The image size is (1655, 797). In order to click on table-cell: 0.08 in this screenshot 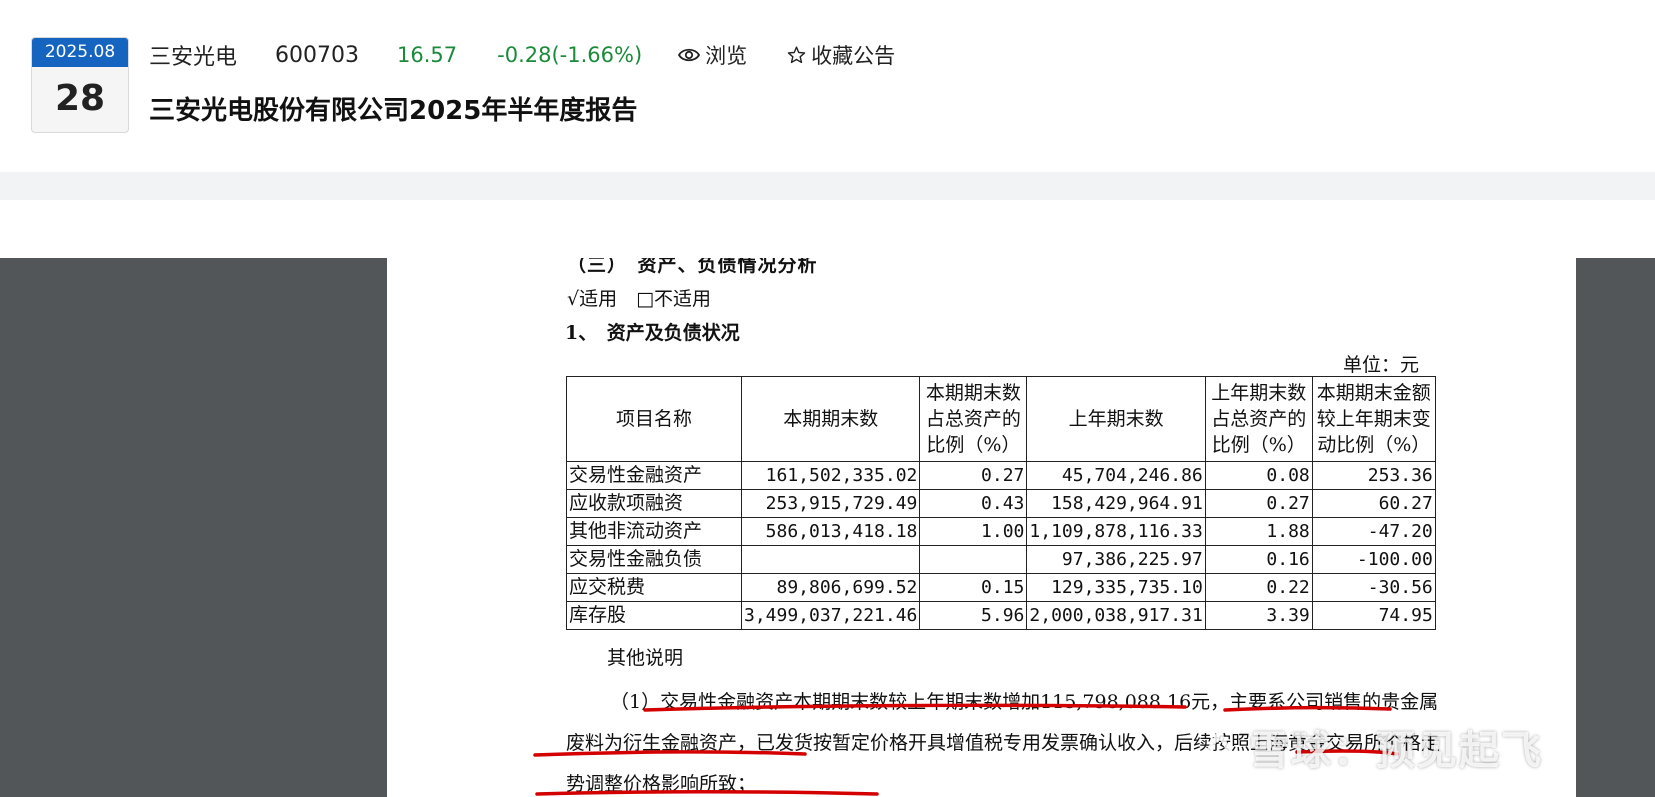, I will do `click(1258, 475)`.